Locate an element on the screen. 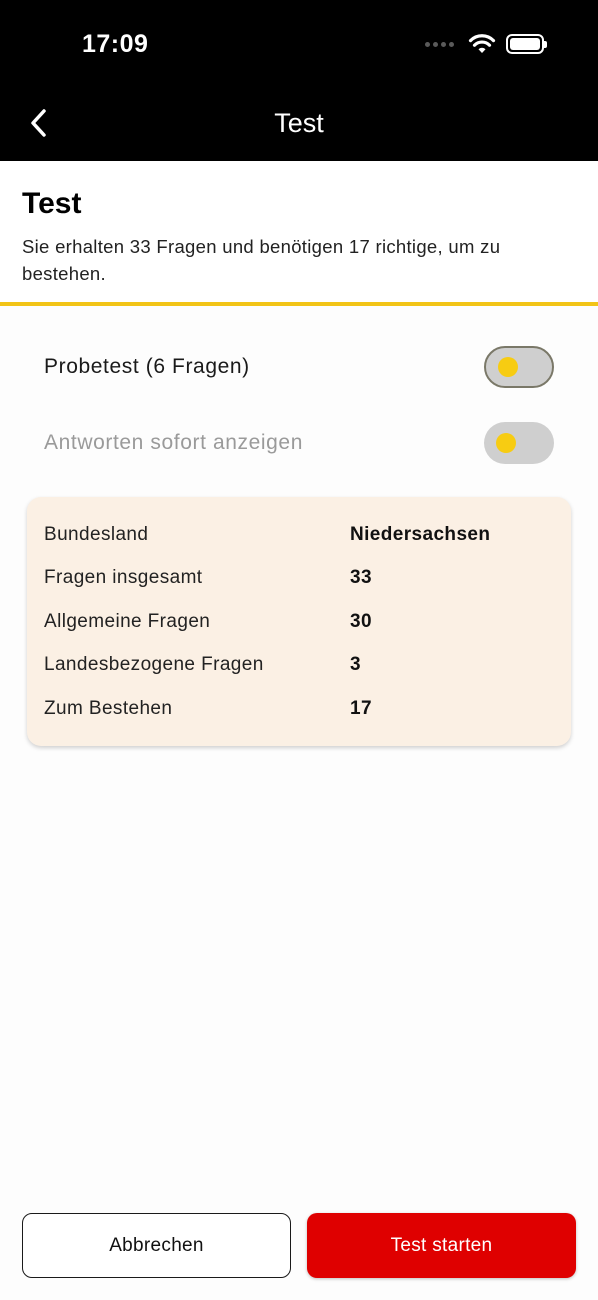 The image size is (598, 1300). info-value: Niedersachsen is located at coordinates (420, 534).